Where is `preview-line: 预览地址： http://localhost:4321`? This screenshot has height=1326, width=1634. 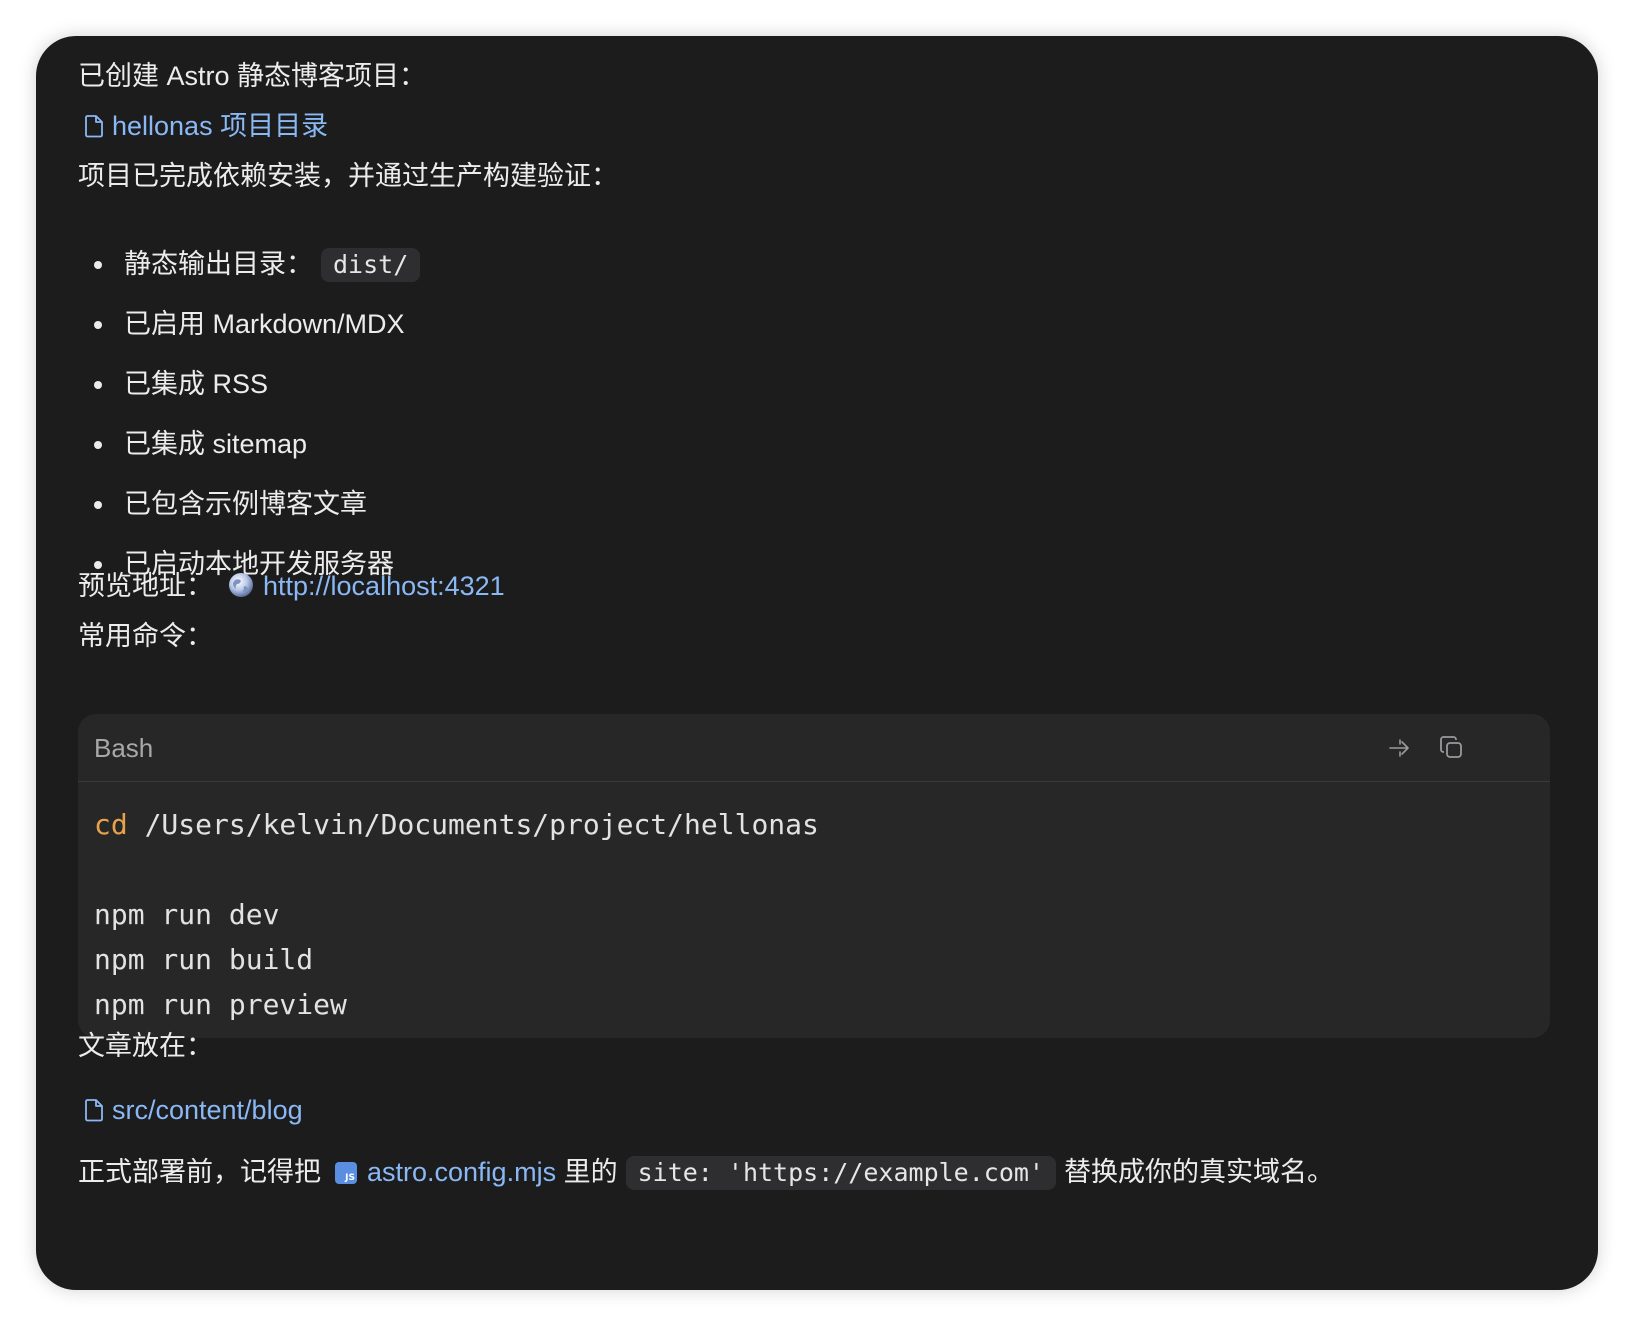
preview-line: 预览地址： http://localhost:4321 is located at coordinates (291, 588).